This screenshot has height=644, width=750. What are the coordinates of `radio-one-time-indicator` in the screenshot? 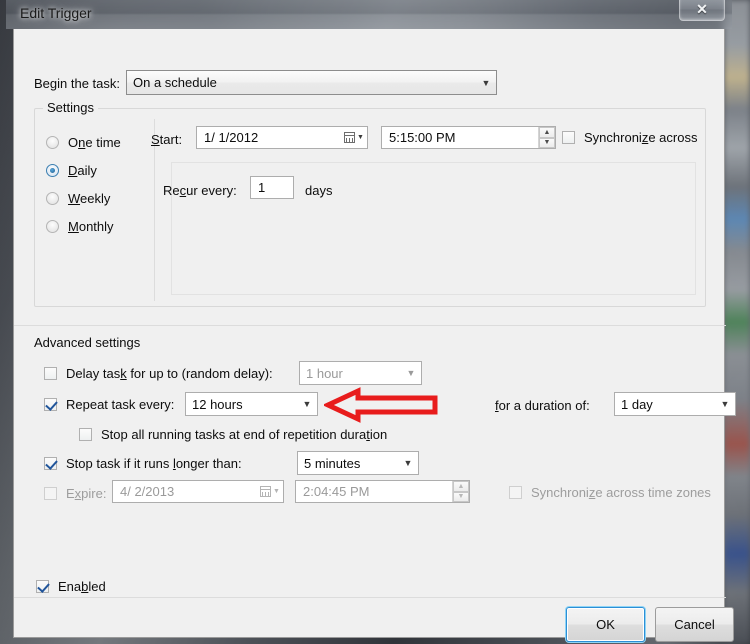 It's located at (52, 142).